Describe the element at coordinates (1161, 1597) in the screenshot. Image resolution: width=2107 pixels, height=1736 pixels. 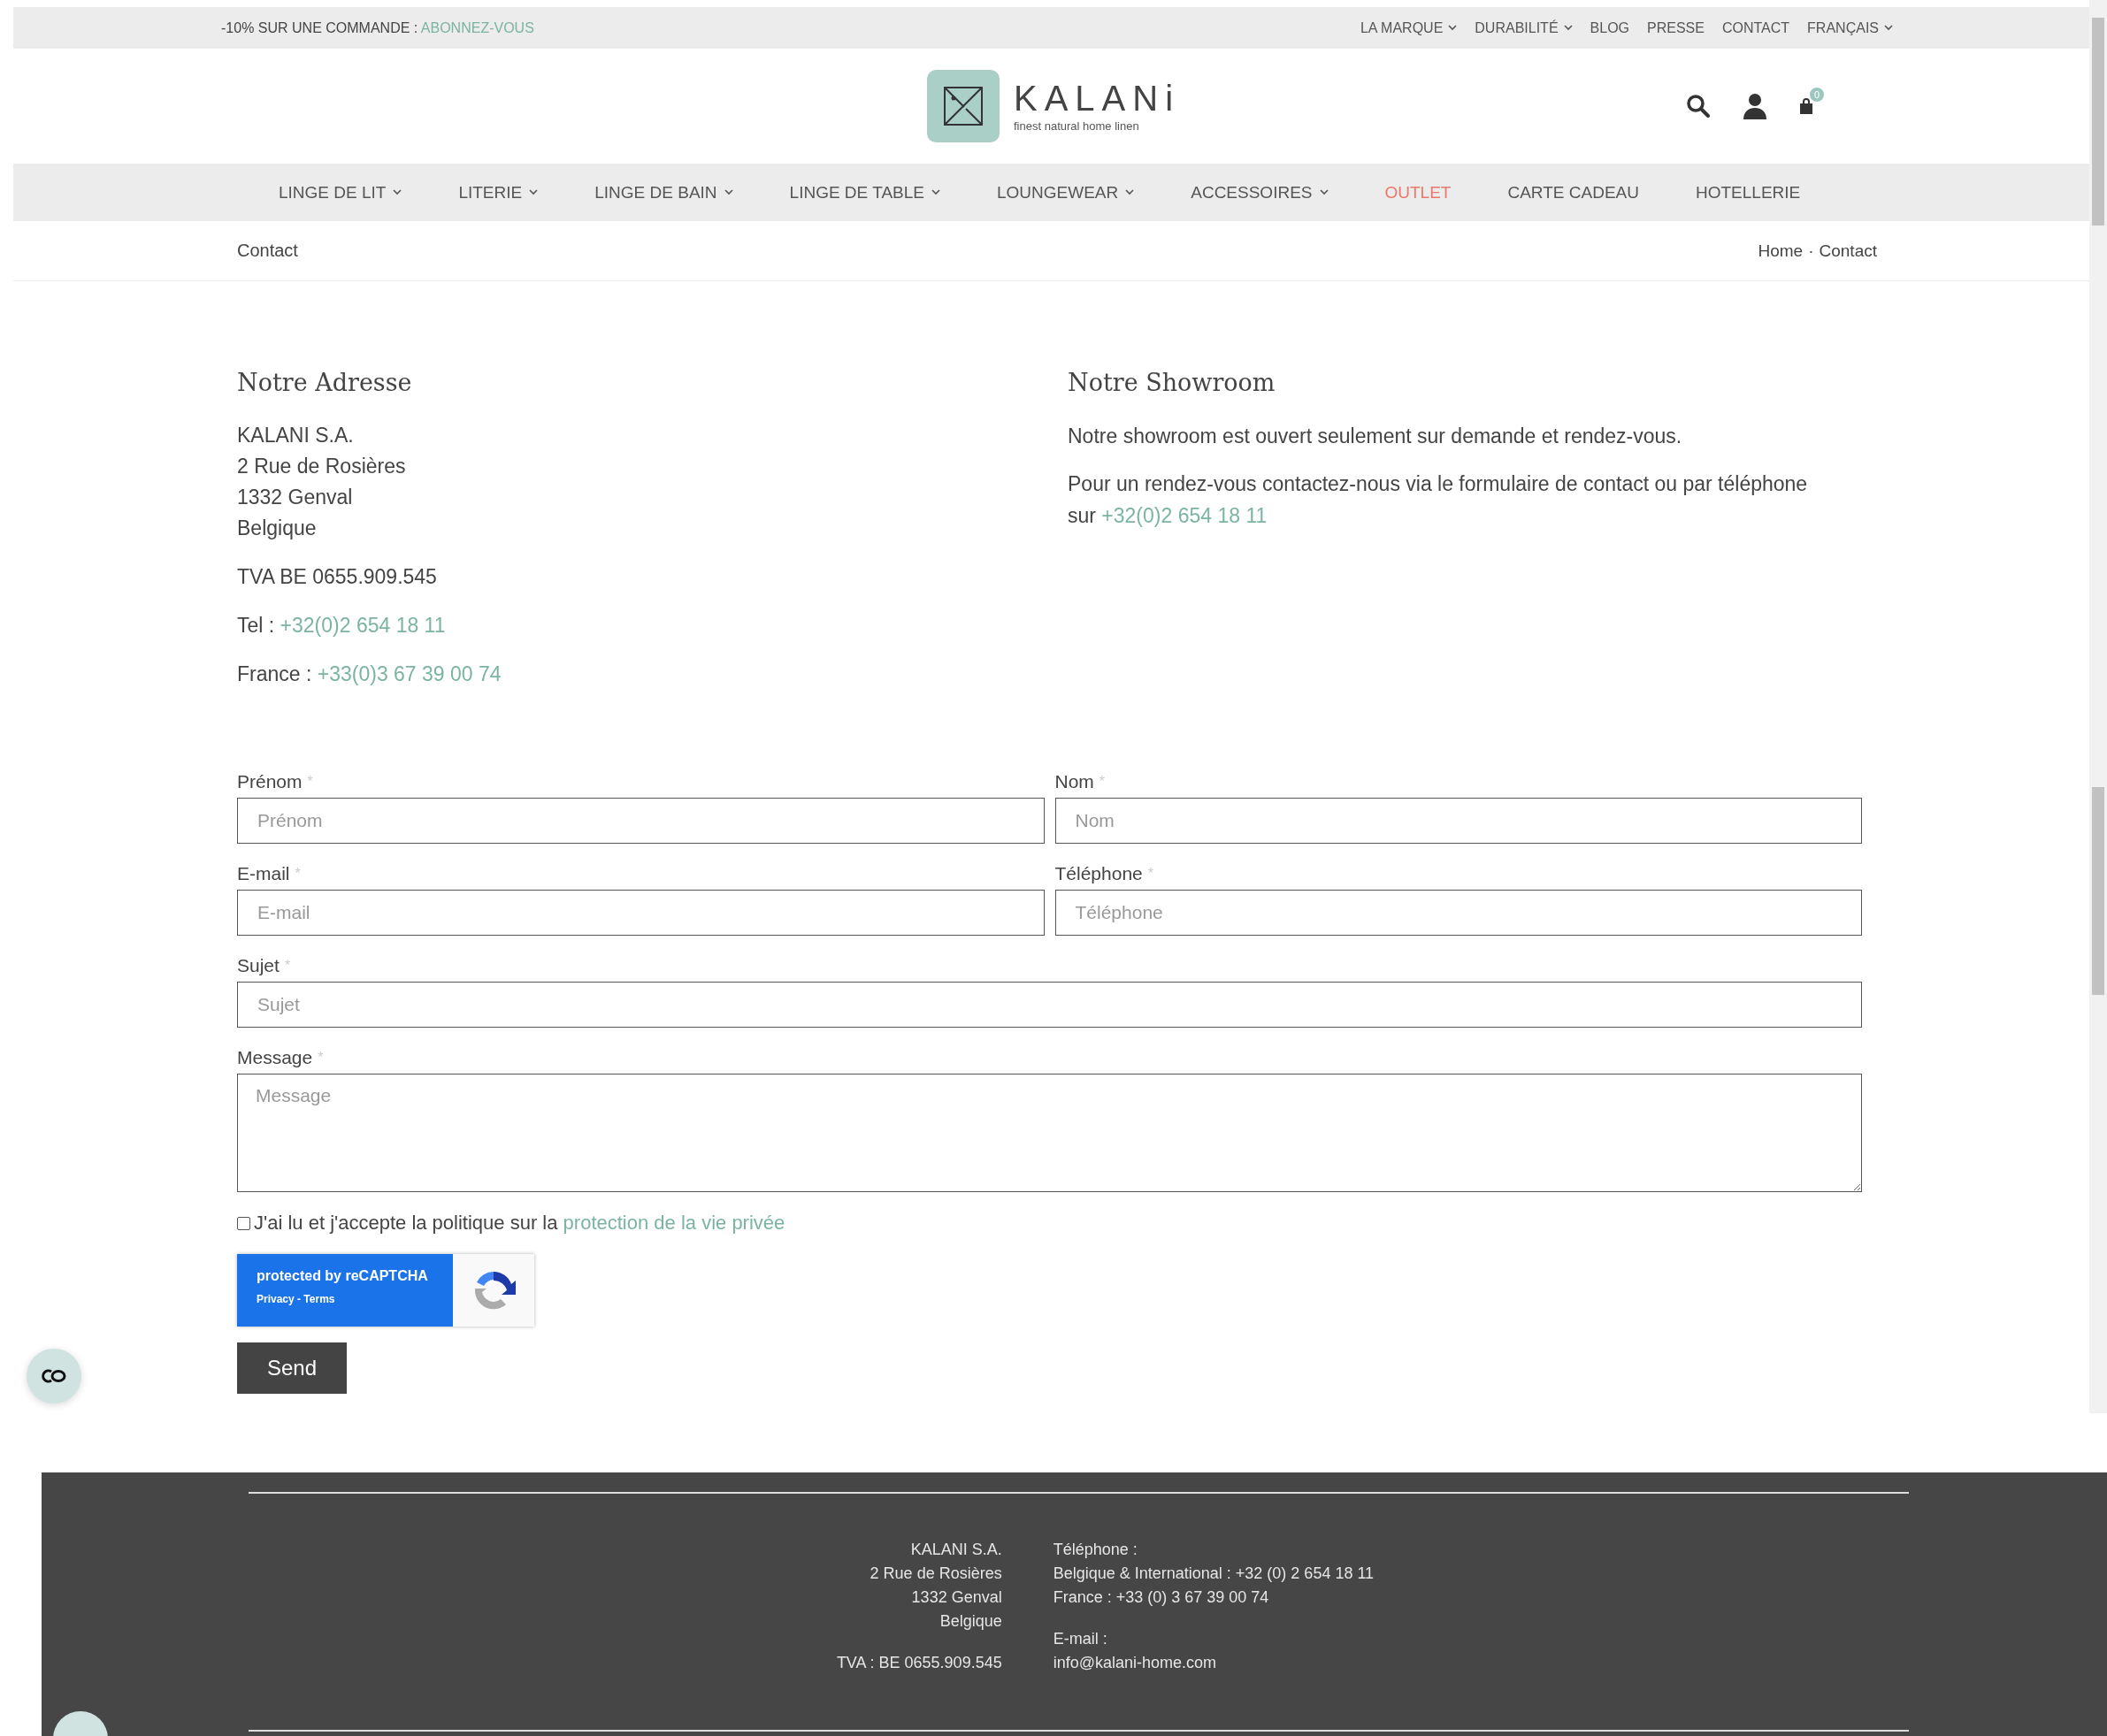
I see `footer-phone: France : +33 (0) 3 67 39 00 74` at that location.